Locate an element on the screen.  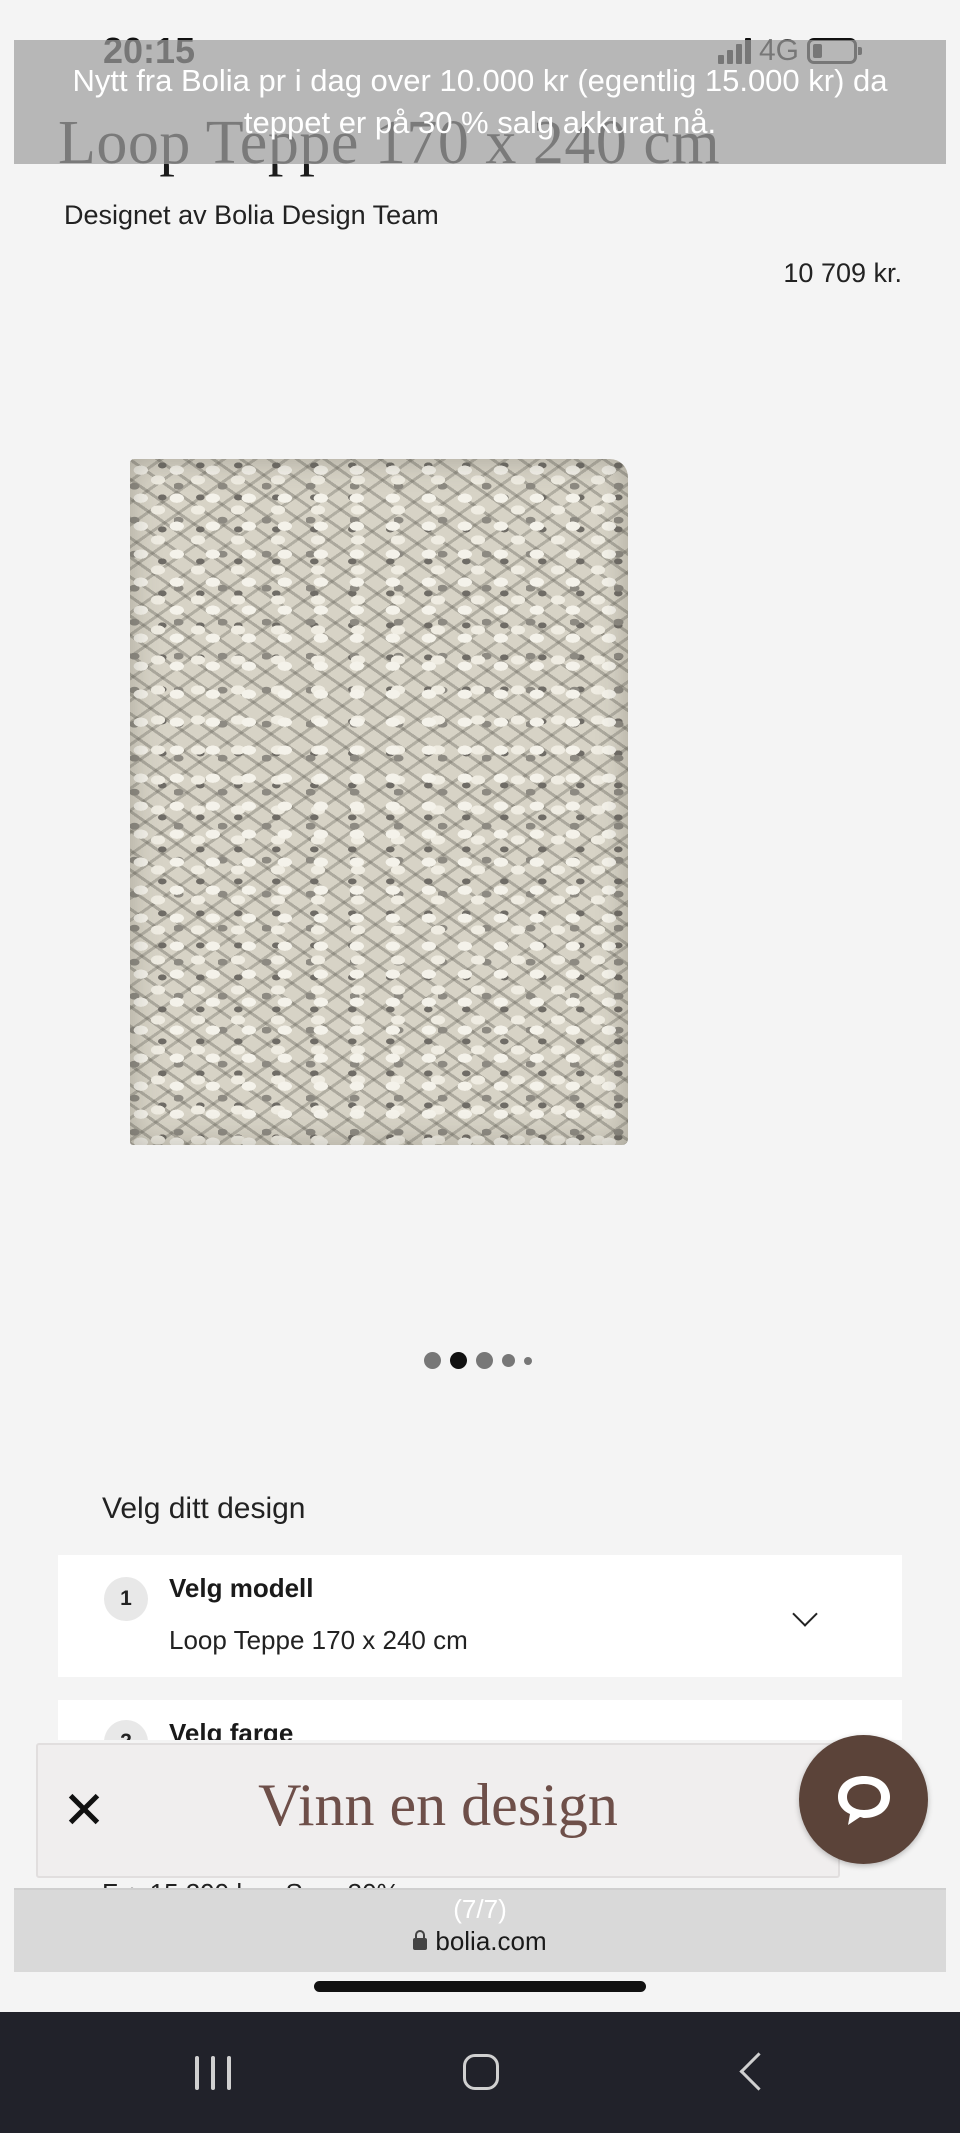
url-display: bolia.com is located at coordinates (480, 1941).